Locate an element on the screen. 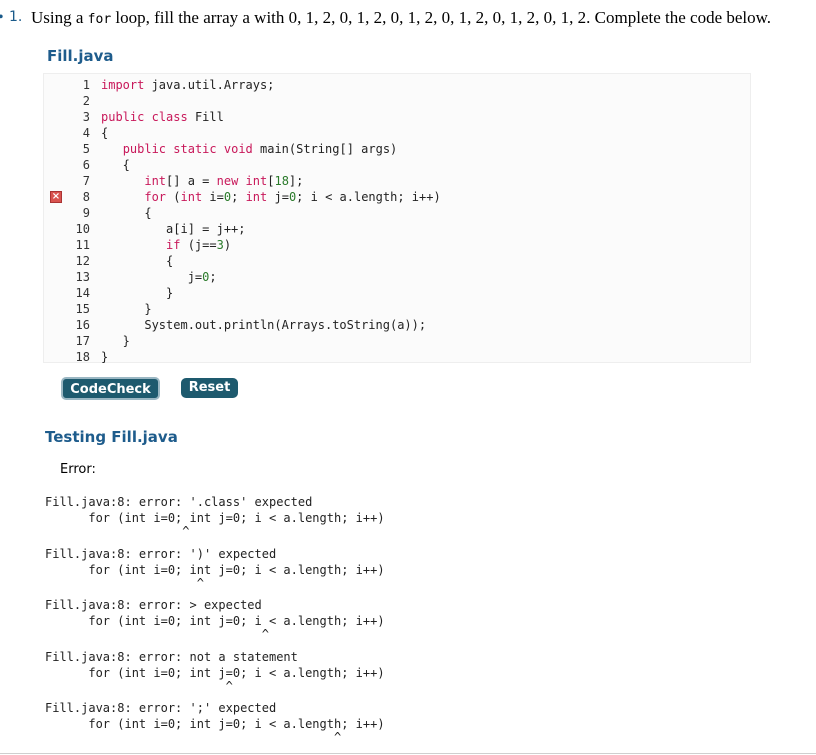 The width and height of the screenshot is (816, 755). line-code: a[i] = j++; is located at coordinates (173, 229).